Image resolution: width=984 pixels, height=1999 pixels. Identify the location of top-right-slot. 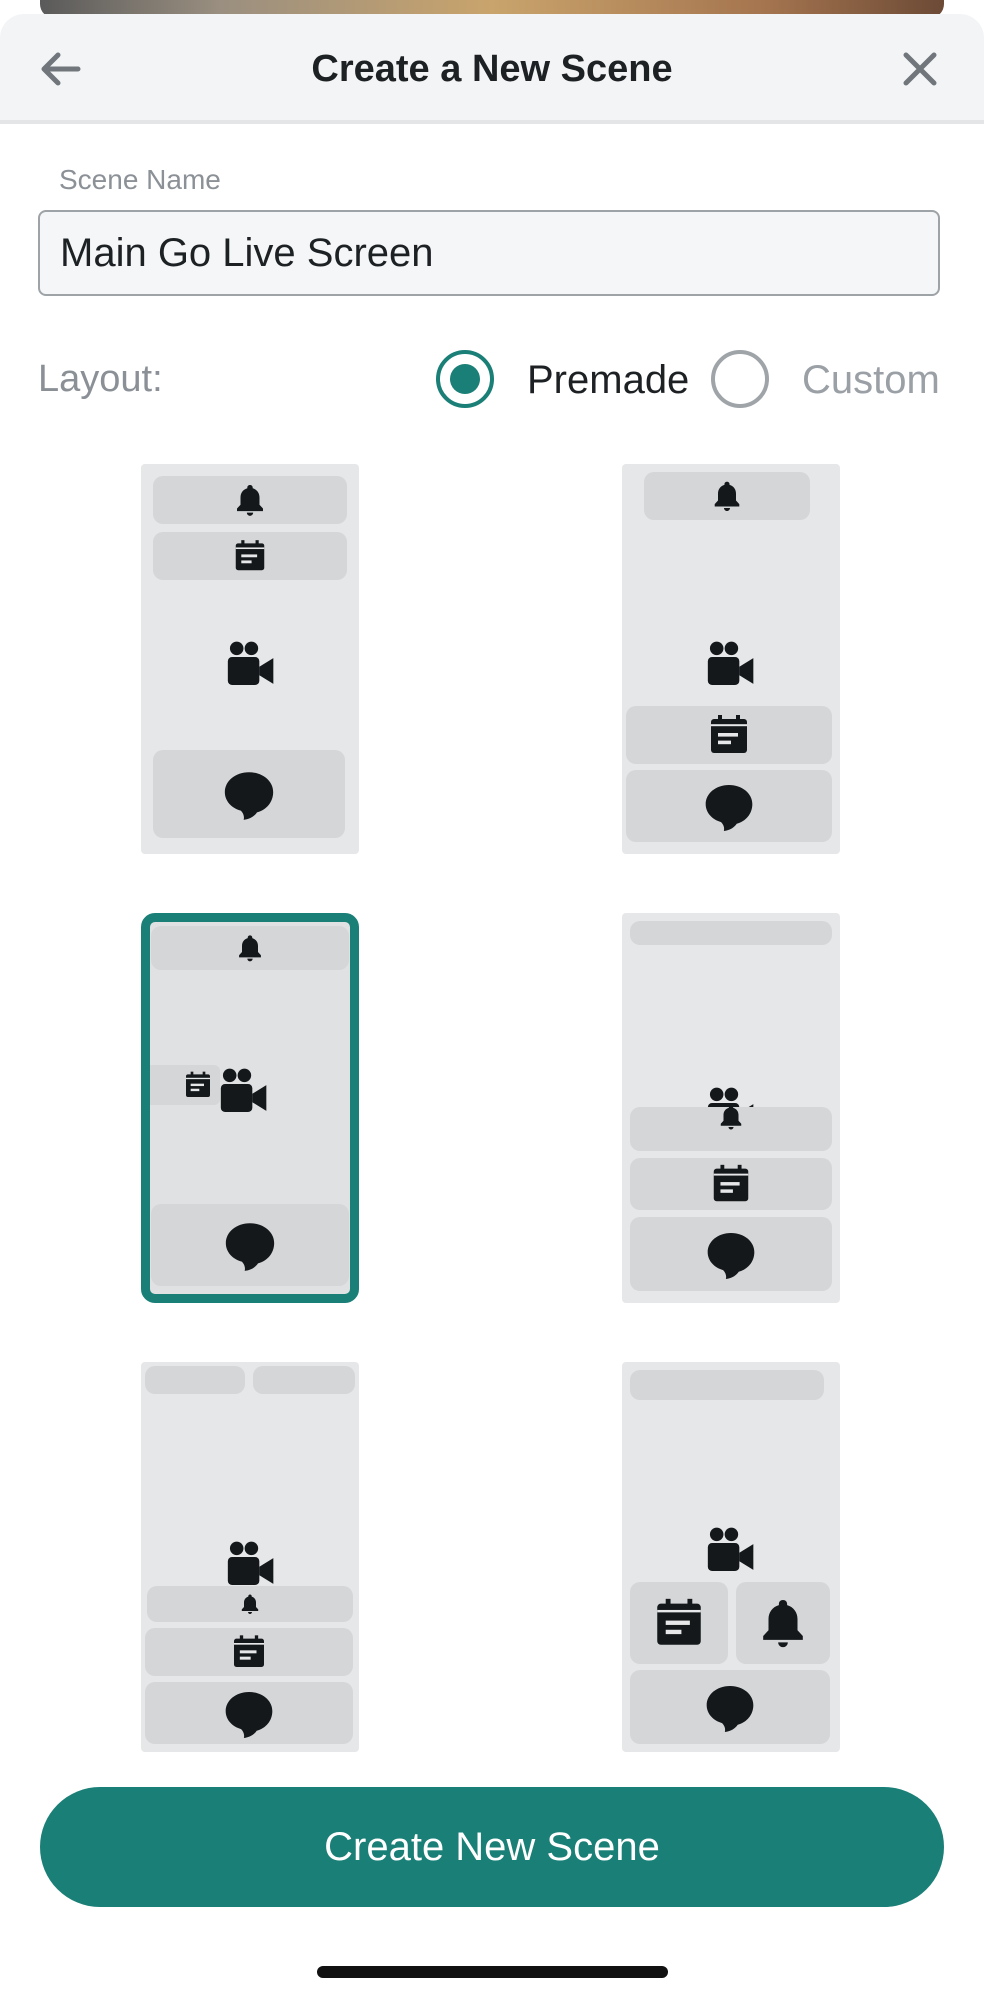
(304, 1380).